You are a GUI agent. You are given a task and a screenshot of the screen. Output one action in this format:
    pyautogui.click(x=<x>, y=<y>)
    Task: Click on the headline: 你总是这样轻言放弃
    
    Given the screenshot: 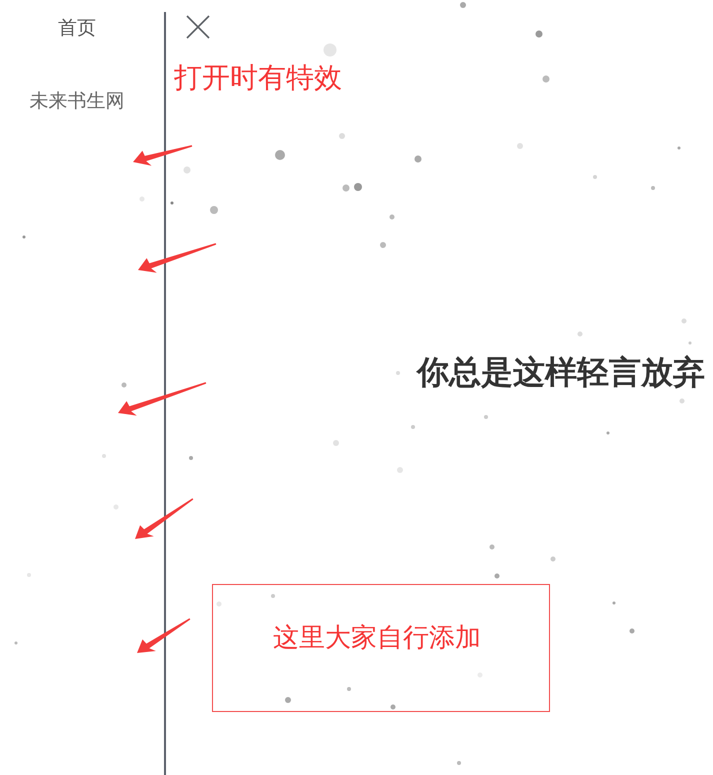 What is the action you would take?
    pyautogui.click(x=561, y=372)
    